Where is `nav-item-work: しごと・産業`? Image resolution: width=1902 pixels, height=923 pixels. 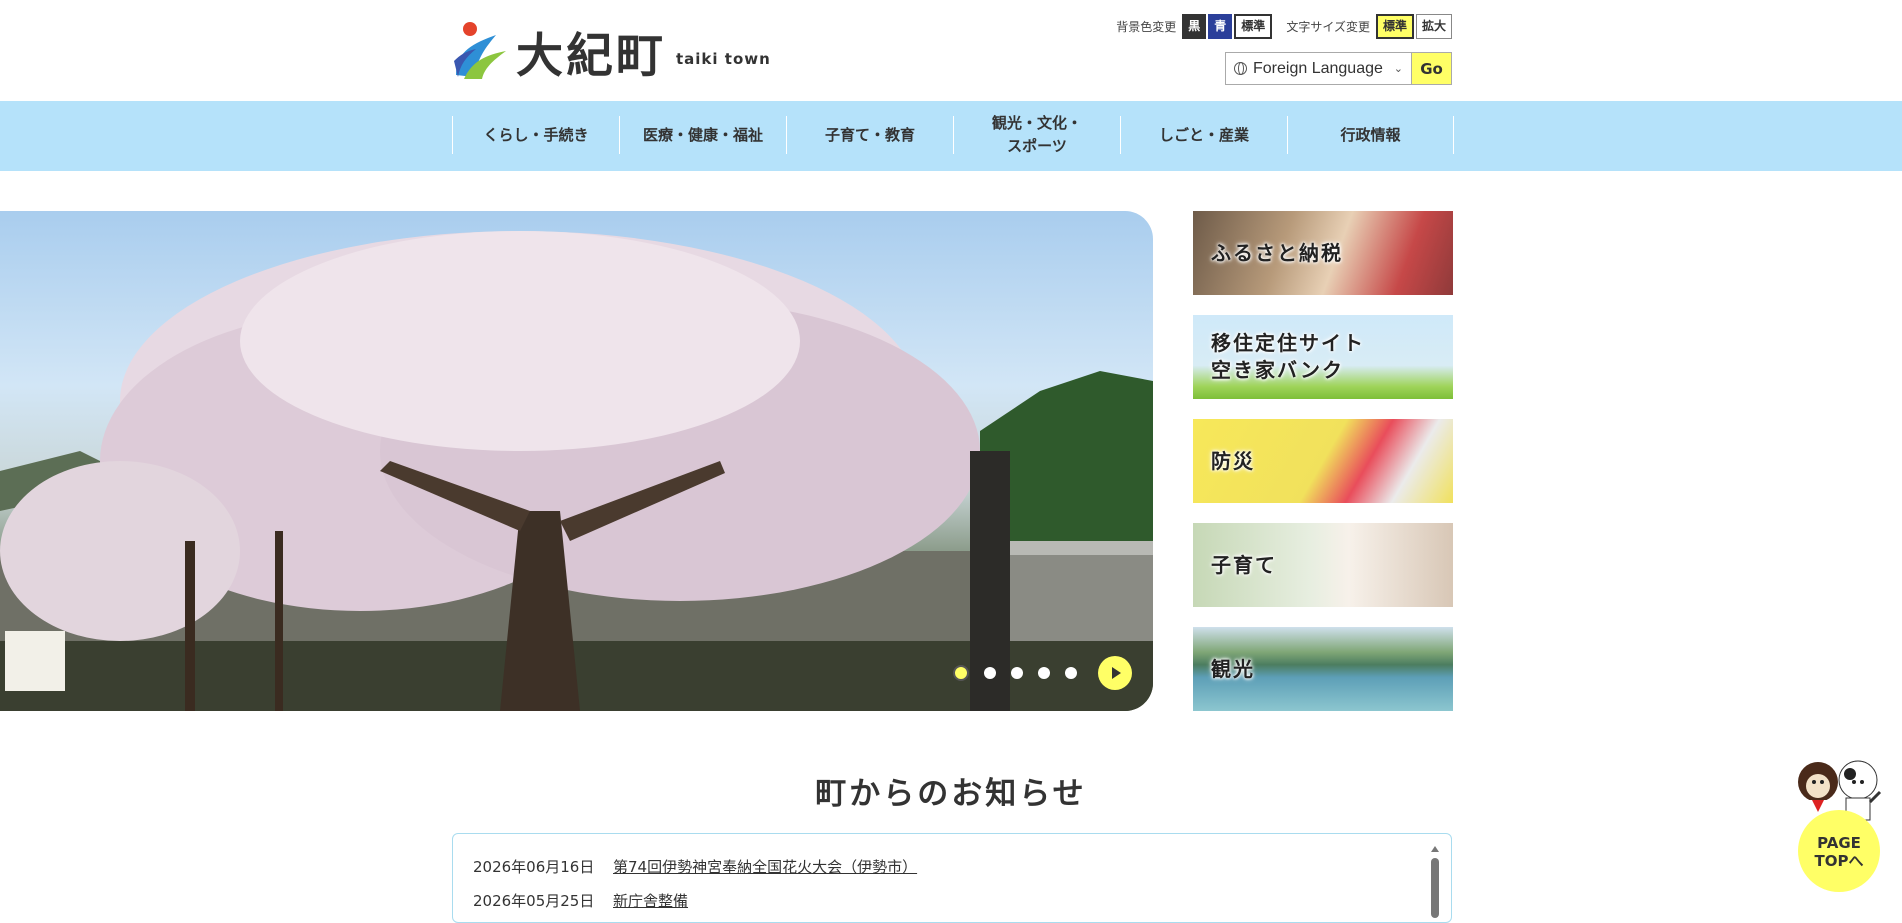
nav-item-work: しごと・産業 is located at coordinates (1203, 135).